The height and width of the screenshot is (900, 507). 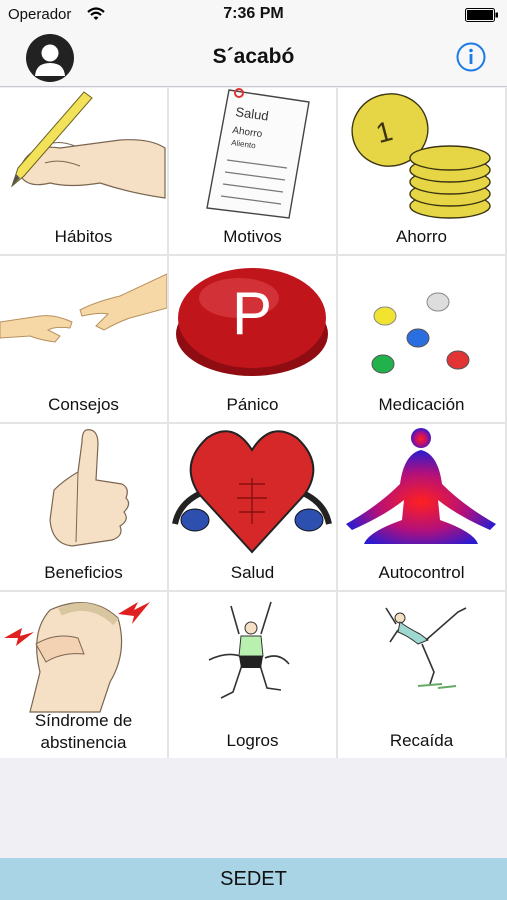 What do you see at coordinates (83, 236) in the screenshot?
I see `grid-item-label: Hábitos` at bounding box center [83, 236].